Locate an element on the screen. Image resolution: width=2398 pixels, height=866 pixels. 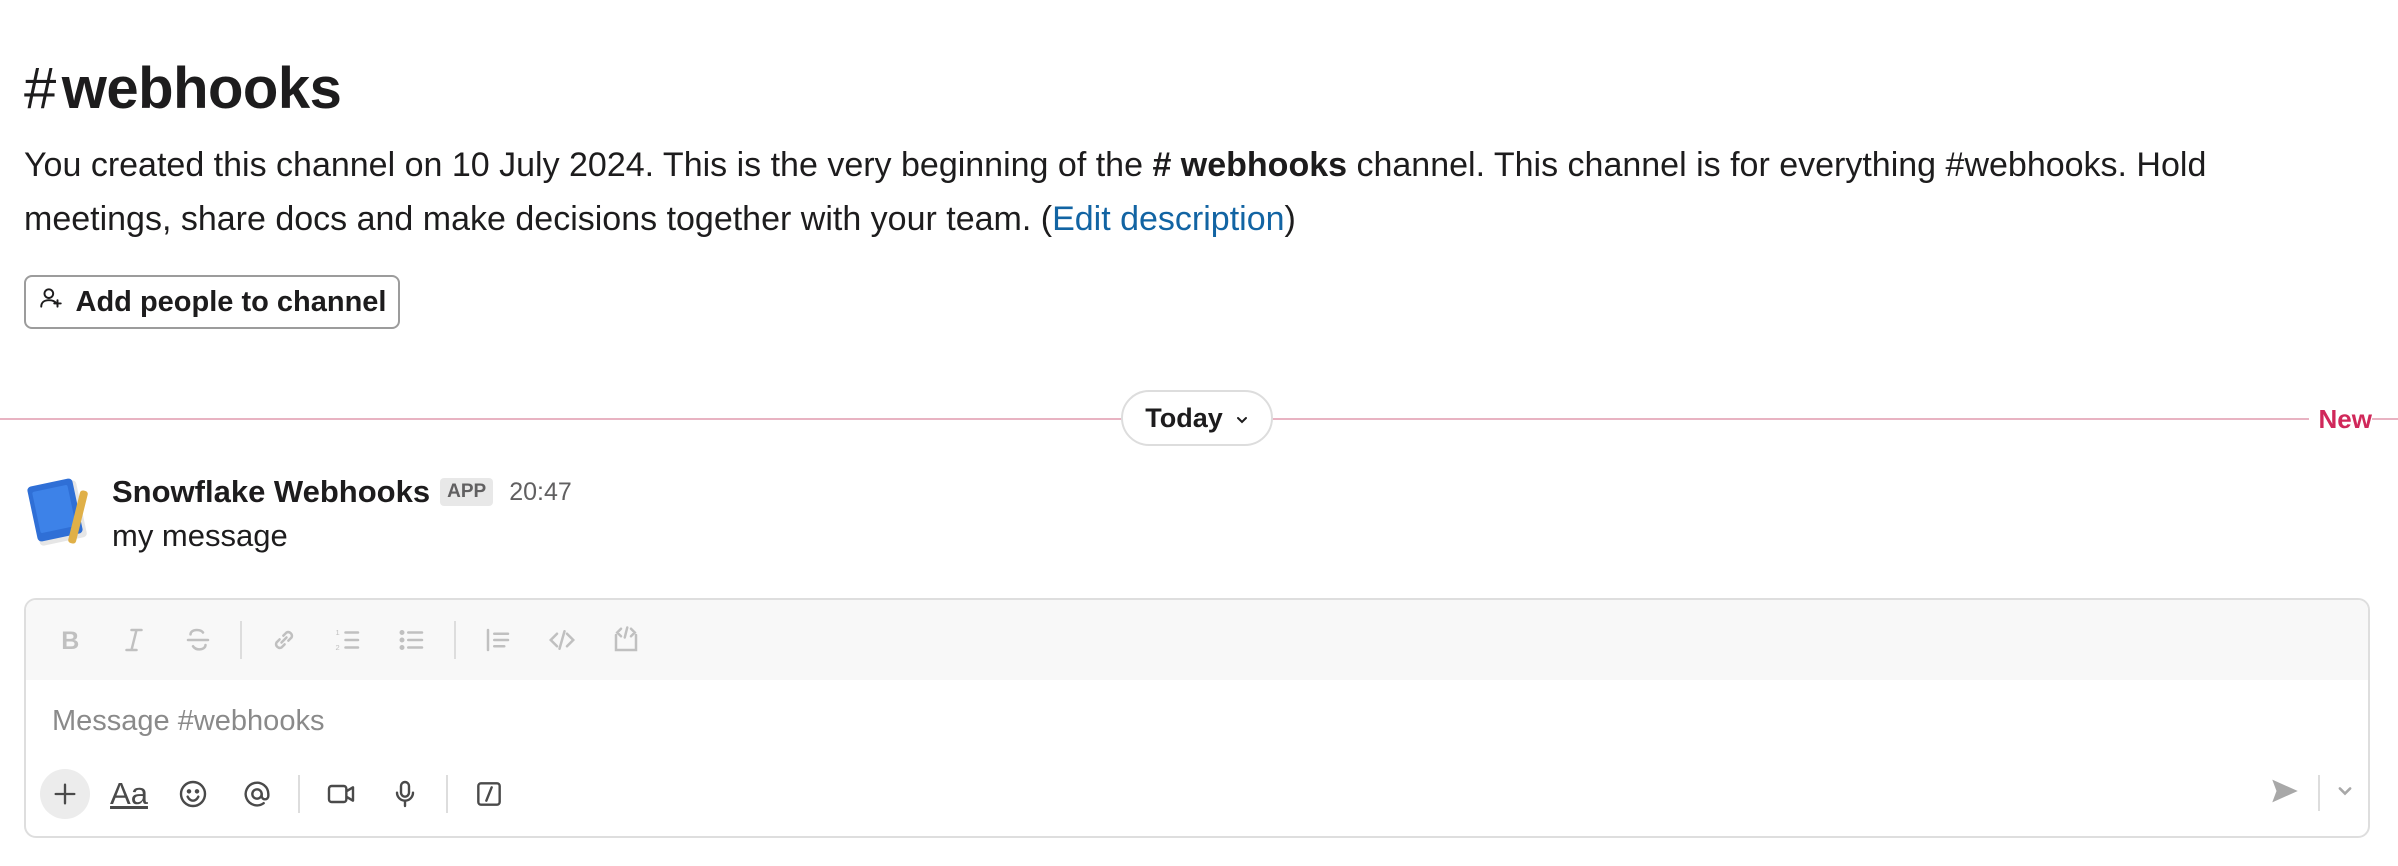
code-block-icon is located at coordinates (626, 640).